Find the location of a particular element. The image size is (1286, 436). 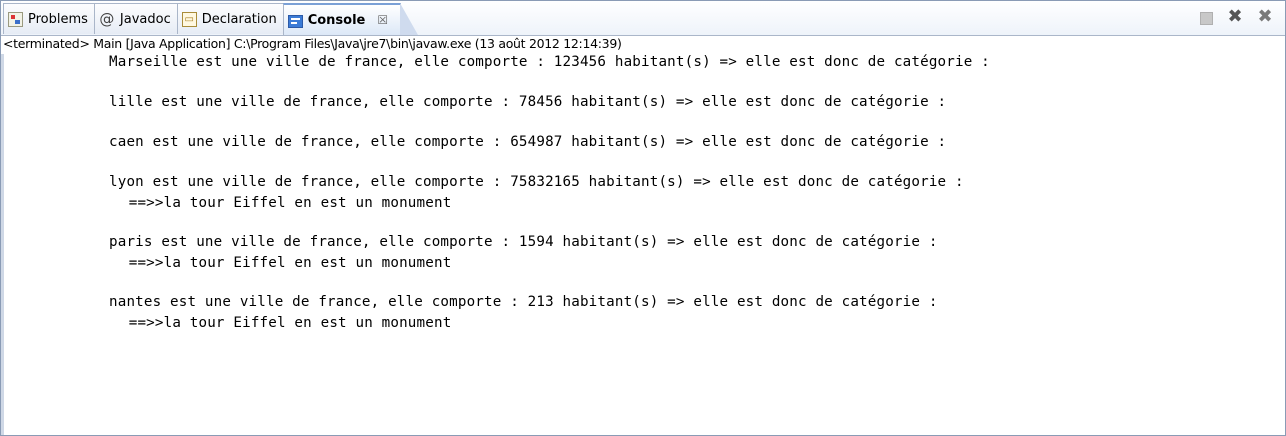

tab-label: Console is located at coordinates (336, 20).